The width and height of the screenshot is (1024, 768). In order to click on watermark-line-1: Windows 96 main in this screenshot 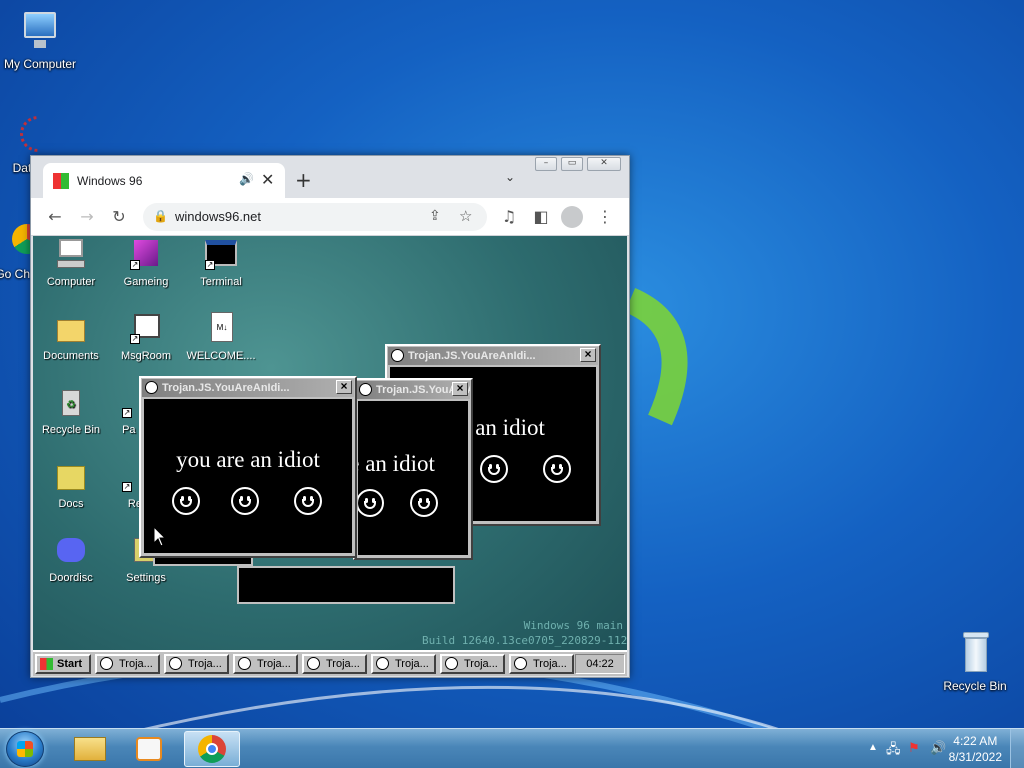, I will do `click(573, 625)`.